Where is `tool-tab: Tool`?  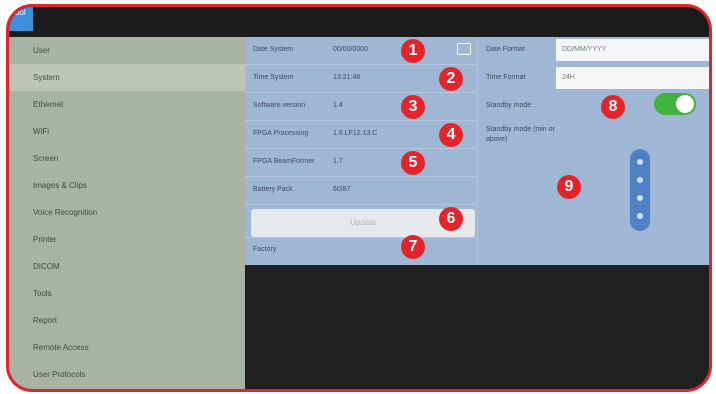 tool-tab: Tool is located at coordinates (21, 19).